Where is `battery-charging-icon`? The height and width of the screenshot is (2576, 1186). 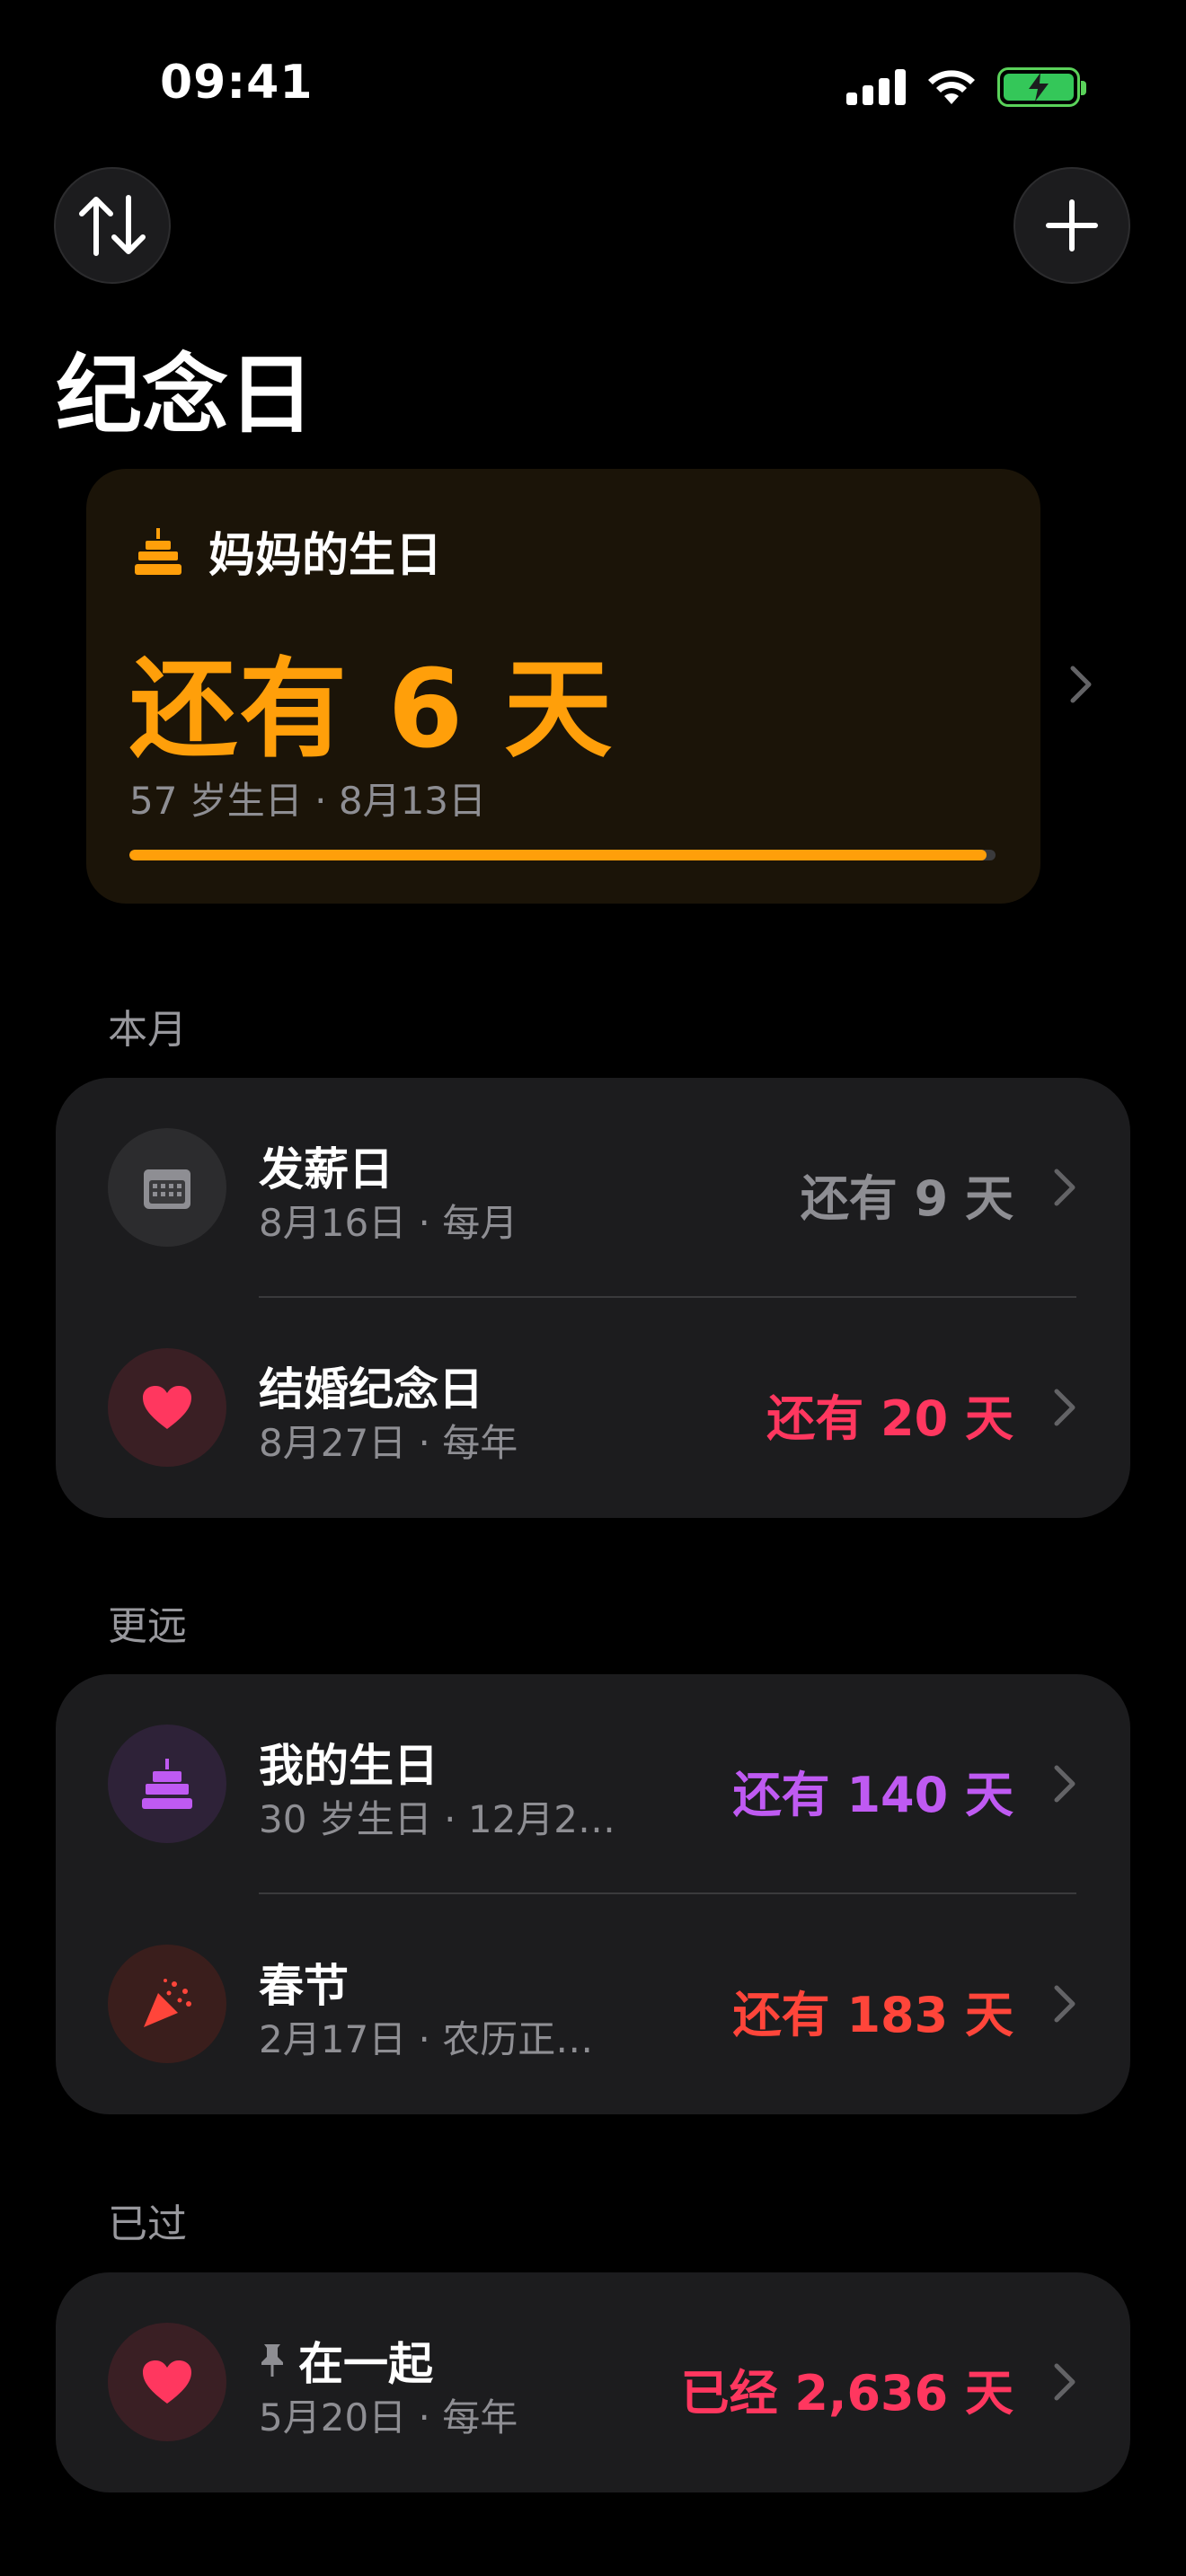
battery-charging-icon is located at coordinates (1041, 87).